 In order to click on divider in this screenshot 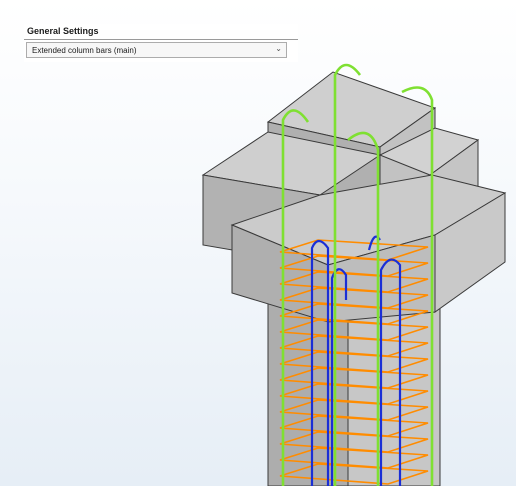, I will do `click(161, 39)`.